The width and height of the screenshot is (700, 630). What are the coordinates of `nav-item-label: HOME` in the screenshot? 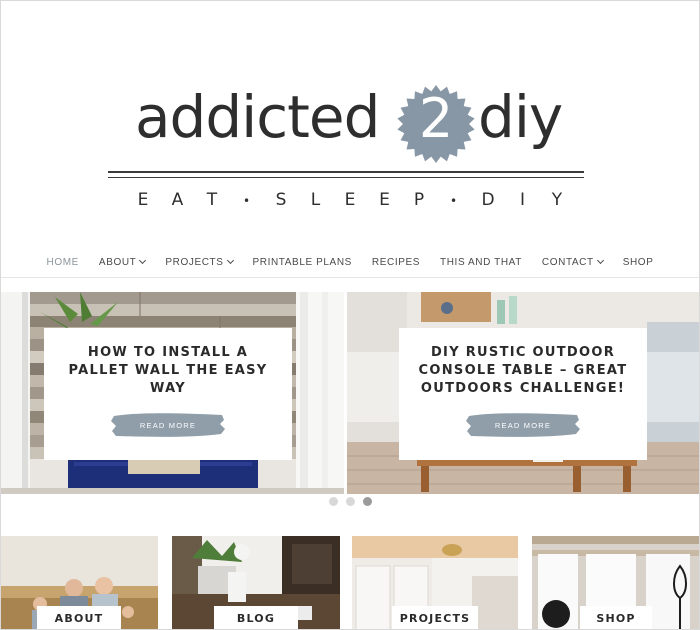 It's located at (62, 262).